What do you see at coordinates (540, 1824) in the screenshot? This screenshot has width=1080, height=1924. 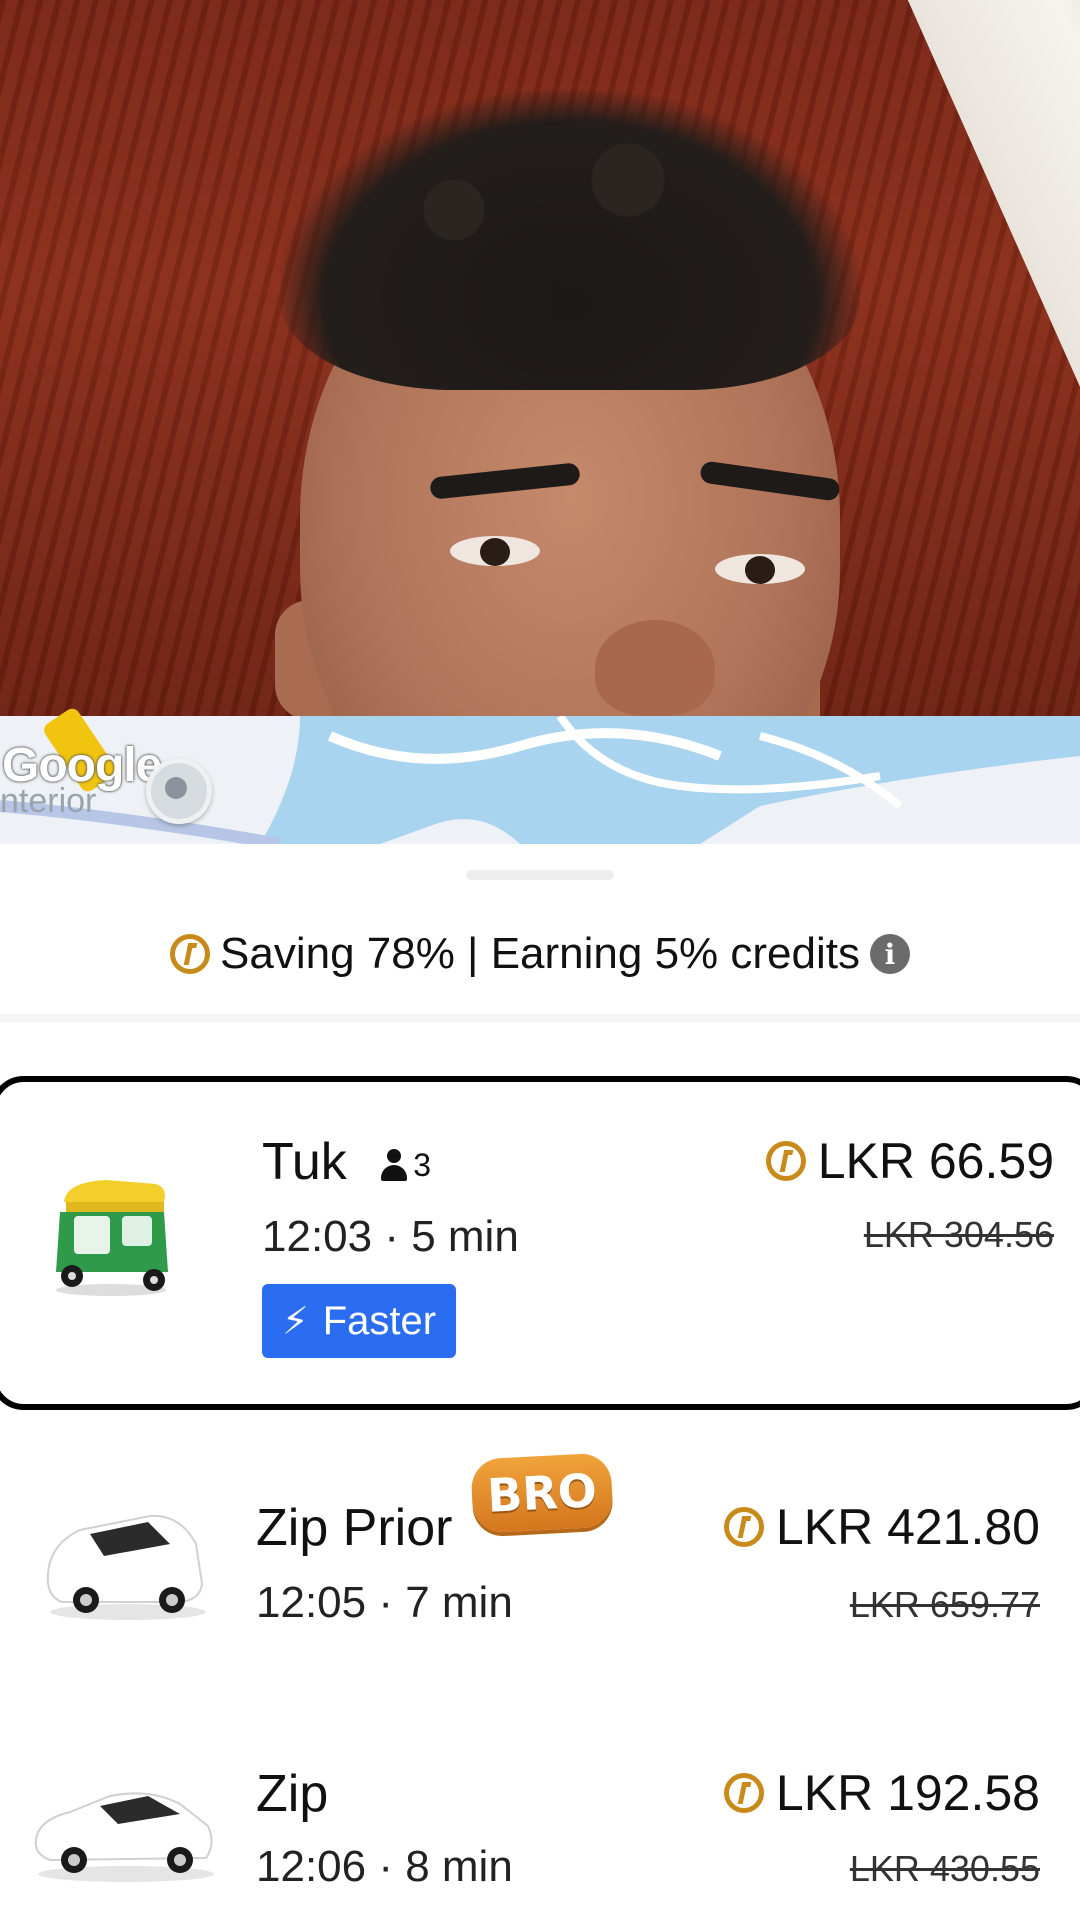 I see `ride-option-zip: Zip 12:06 · 8 min LKR 192.58 LKR 430.55` at bounding box center [540, 1824].